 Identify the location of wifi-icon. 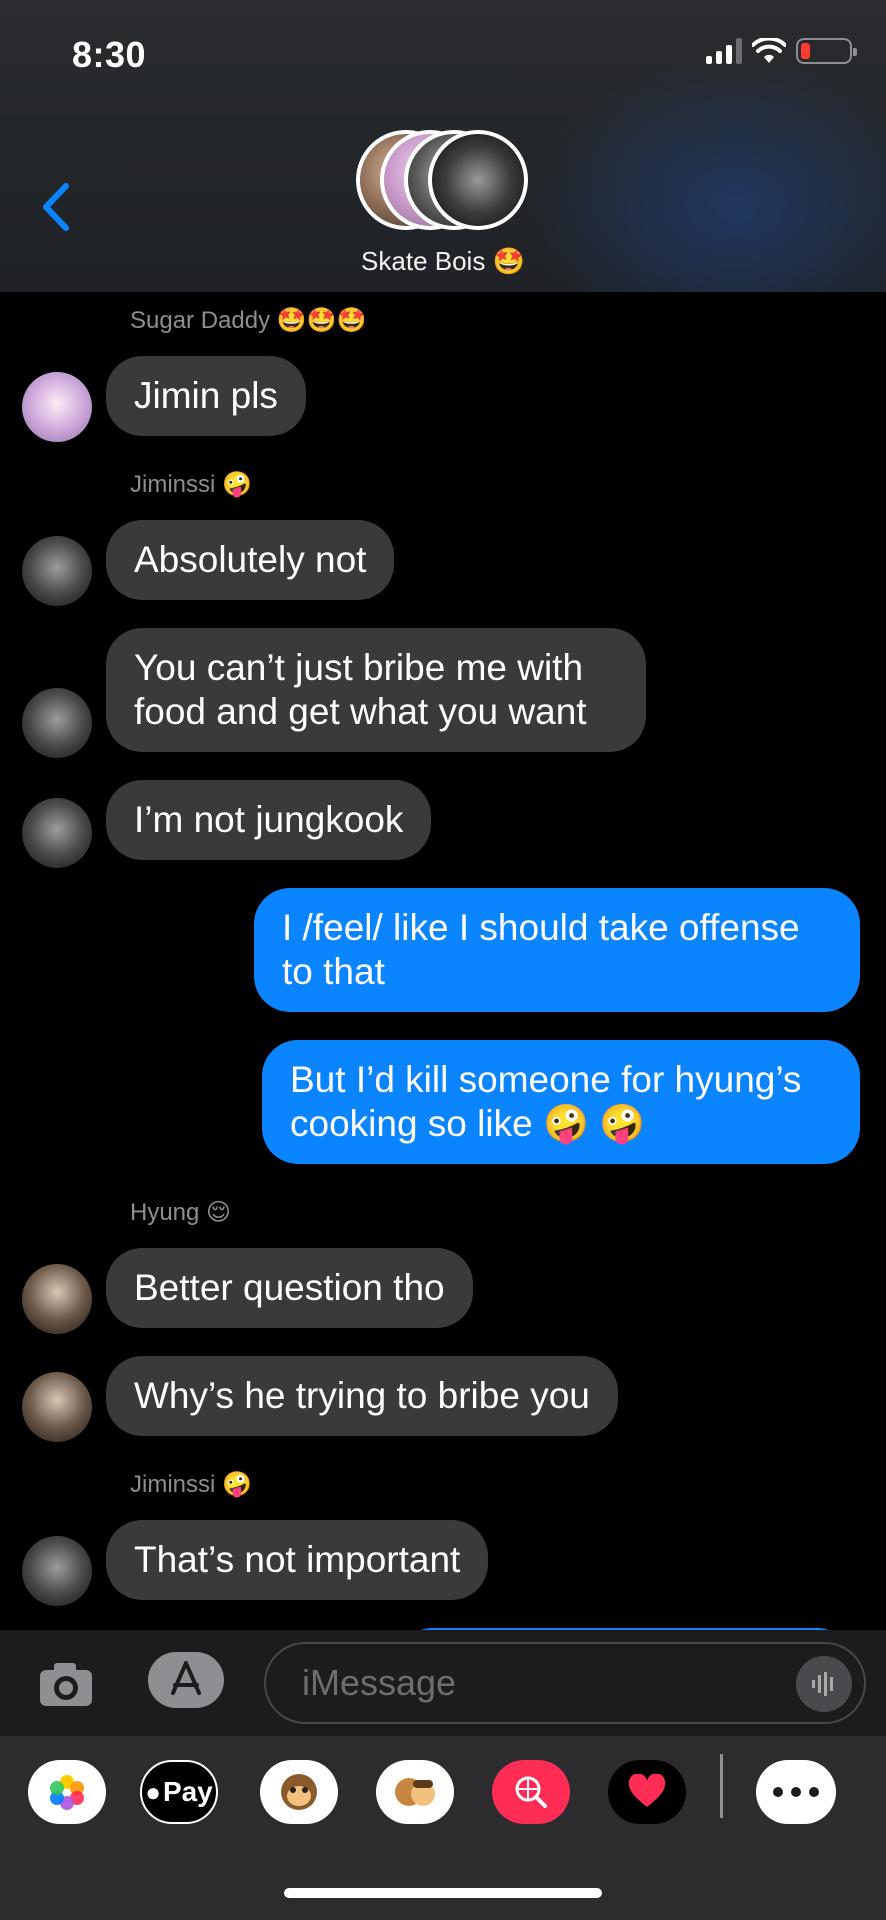
(769, 50).